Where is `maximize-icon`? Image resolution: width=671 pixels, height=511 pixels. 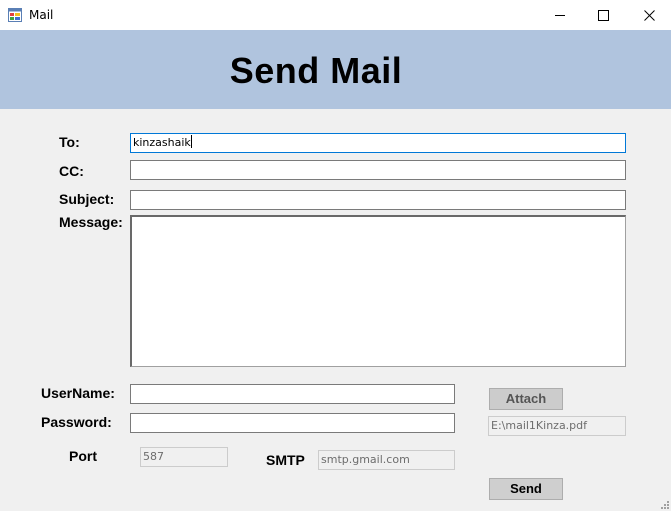
maximize-icon is located at coordinates (603, 15).